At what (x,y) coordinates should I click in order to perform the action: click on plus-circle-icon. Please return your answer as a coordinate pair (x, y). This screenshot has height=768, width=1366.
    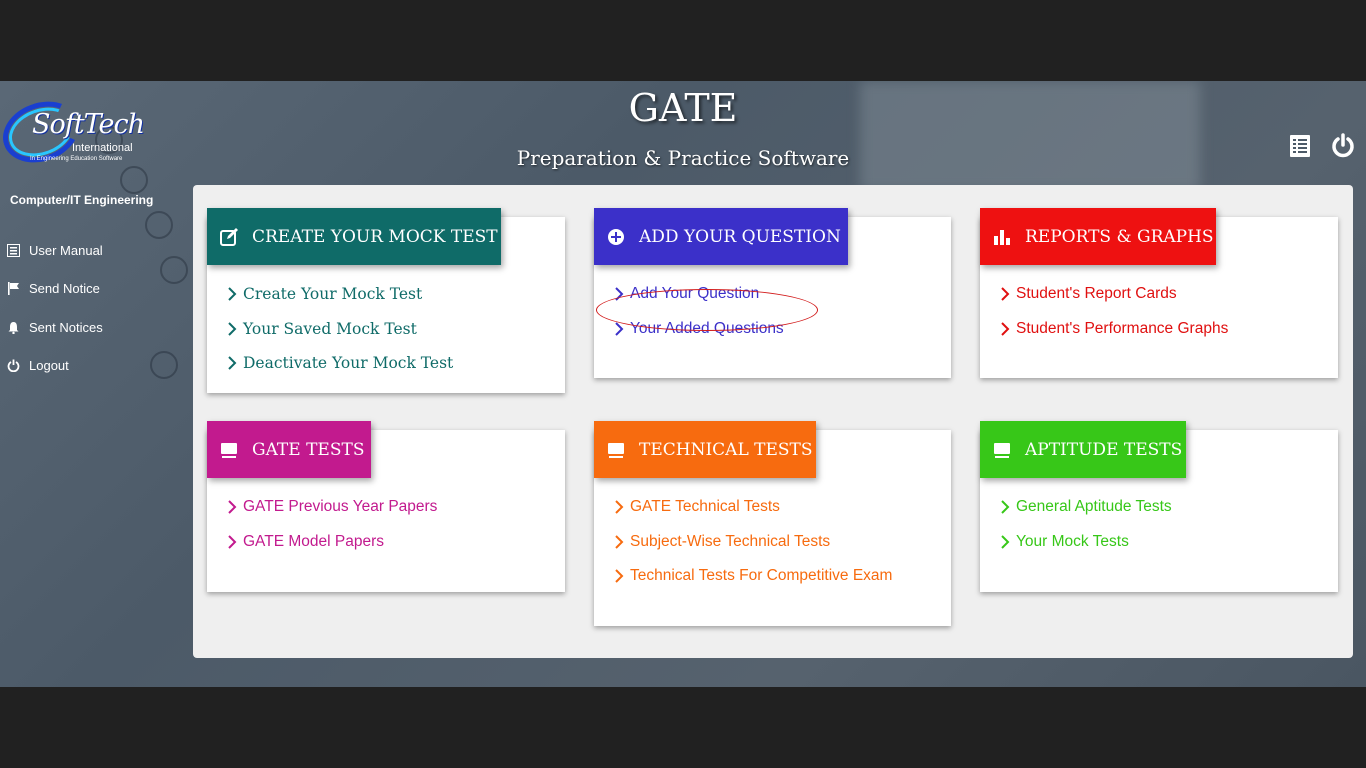
    Looking at the image, I should click on (616, 237).